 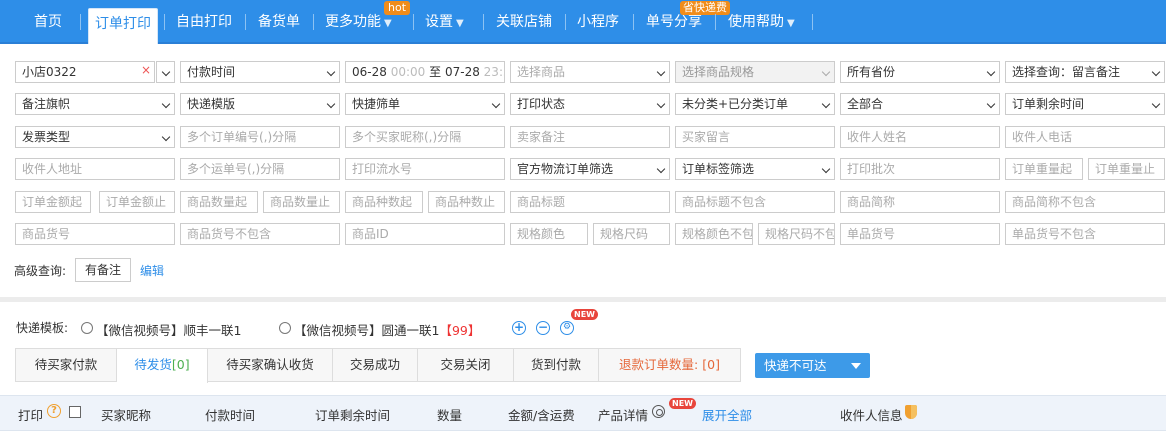 What do you see at coordinates (920, 104) in the screenshot?
I see `package-select: 全部合` at bounding box center [920, 104].